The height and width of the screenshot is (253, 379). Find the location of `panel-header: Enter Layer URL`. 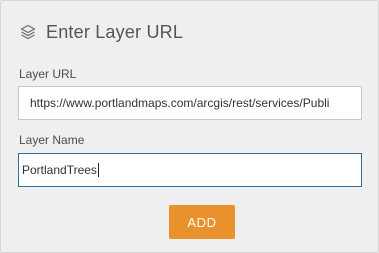

panel-header: Enter Layer URL is located at coordinates (101, 32).